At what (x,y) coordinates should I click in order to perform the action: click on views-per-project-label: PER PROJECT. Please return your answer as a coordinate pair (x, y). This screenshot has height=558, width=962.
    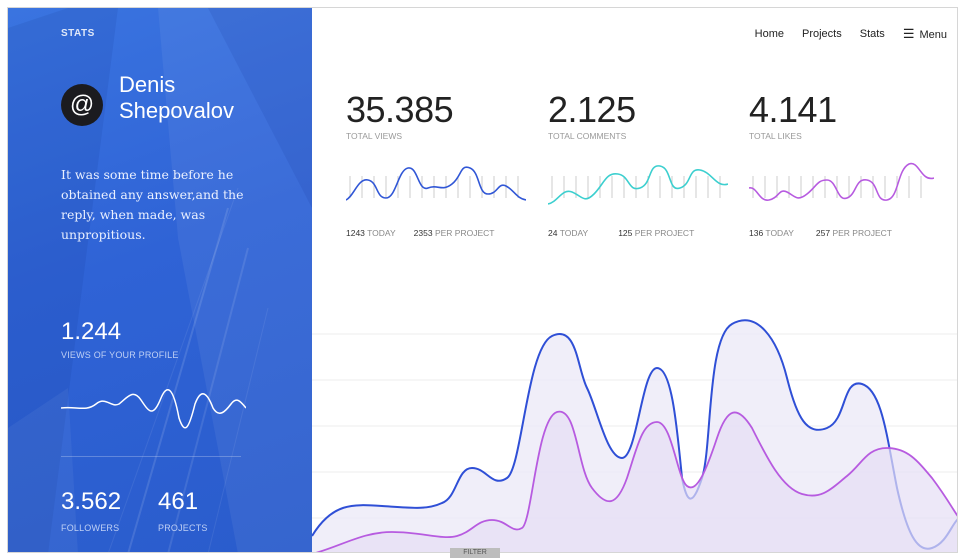
    Looking at the image, I should click on (464, 233).